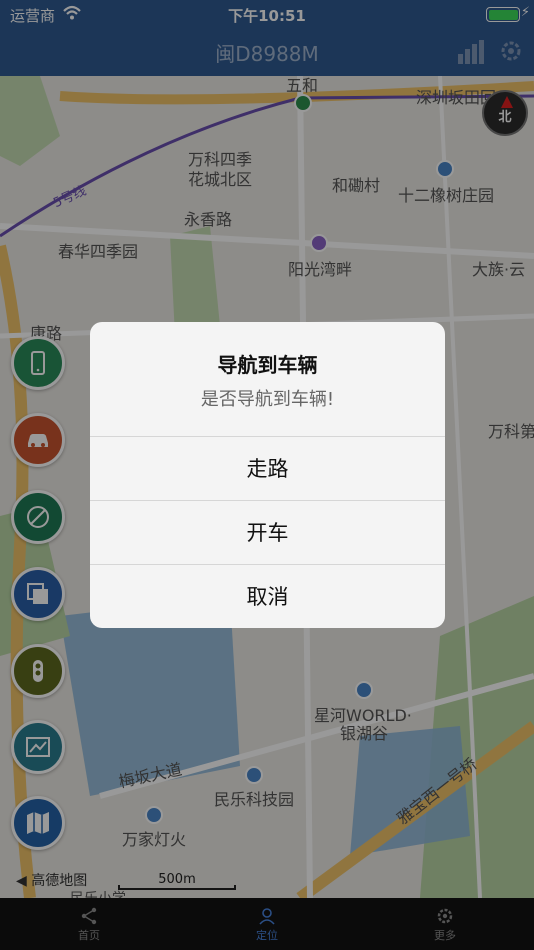 This screenshot has height=950, width=534. Describe the element at coordinates (89, 916) in the screenshot. I see `share-icon` at that location.